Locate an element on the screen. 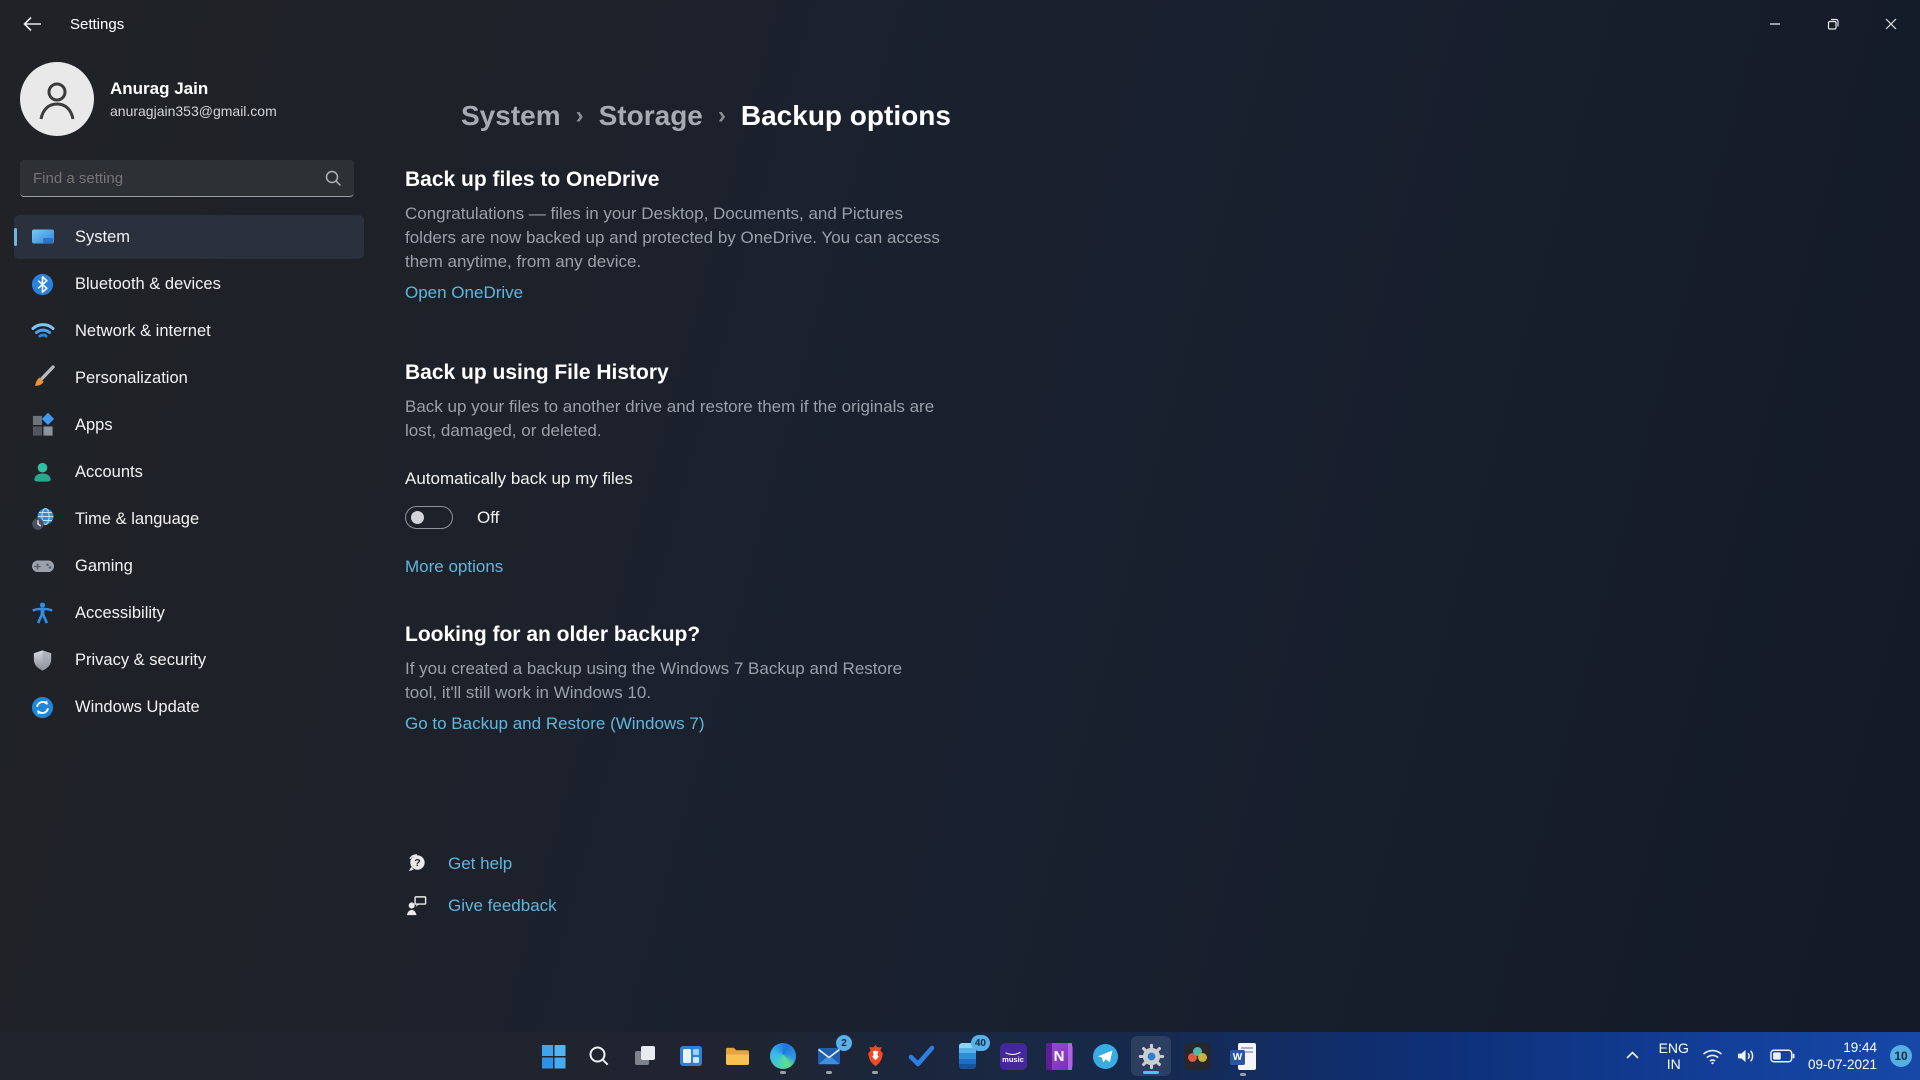  close-button is located at coordinates (1891, 24).